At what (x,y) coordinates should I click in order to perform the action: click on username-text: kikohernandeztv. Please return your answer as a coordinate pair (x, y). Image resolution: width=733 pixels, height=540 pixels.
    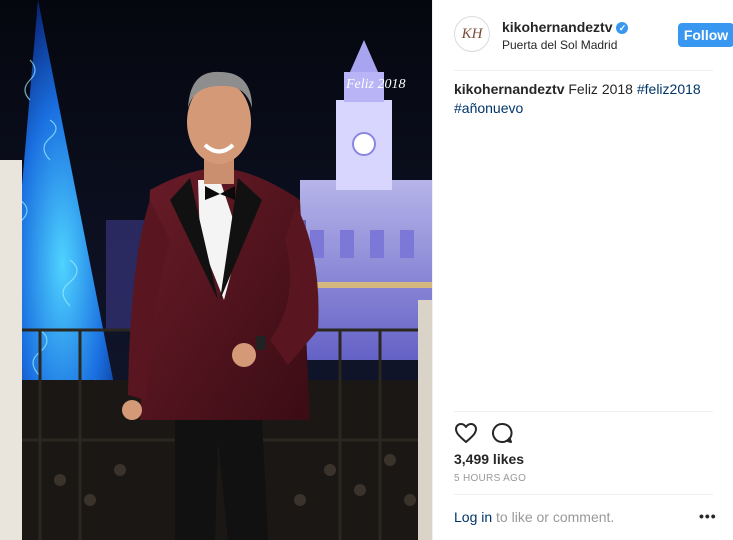
    Looking at the image, I should click on (557, 27).